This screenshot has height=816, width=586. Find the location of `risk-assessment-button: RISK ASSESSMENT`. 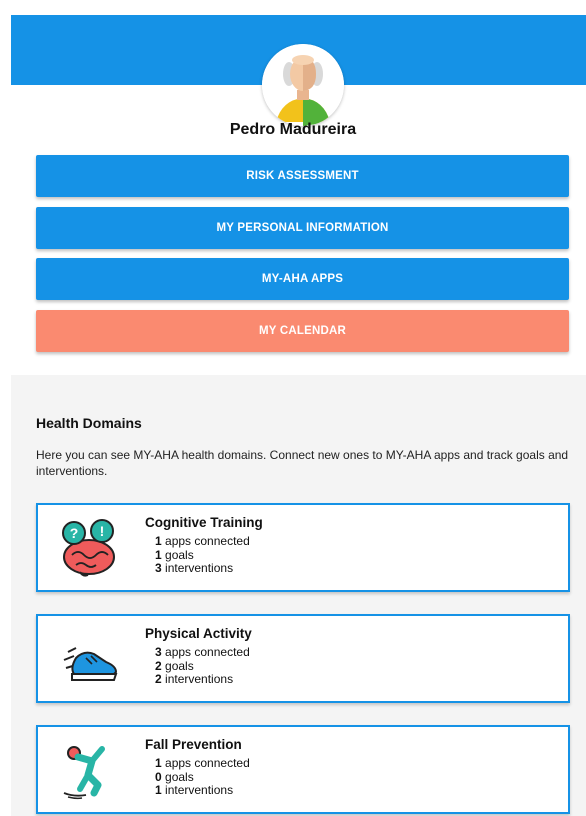

risk-assessment-button: RISK ASSESSMENT is located at coordinates (302, 176).